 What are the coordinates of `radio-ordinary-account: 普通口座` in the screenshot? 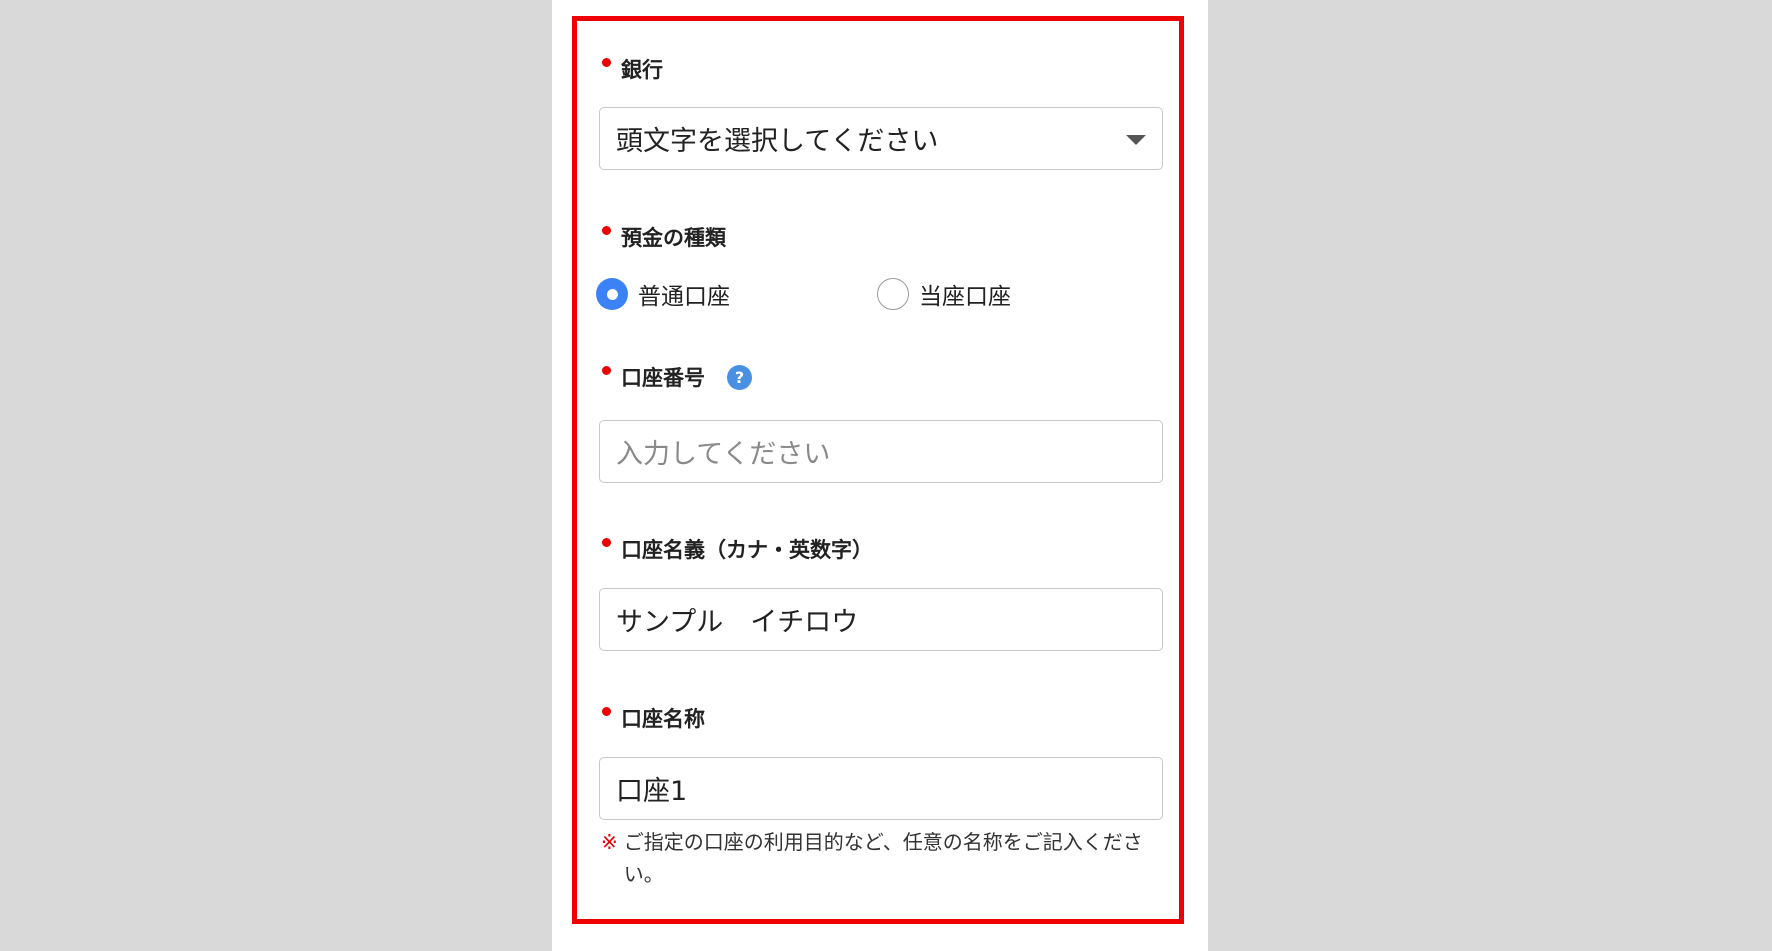 It's located at (663, 294).